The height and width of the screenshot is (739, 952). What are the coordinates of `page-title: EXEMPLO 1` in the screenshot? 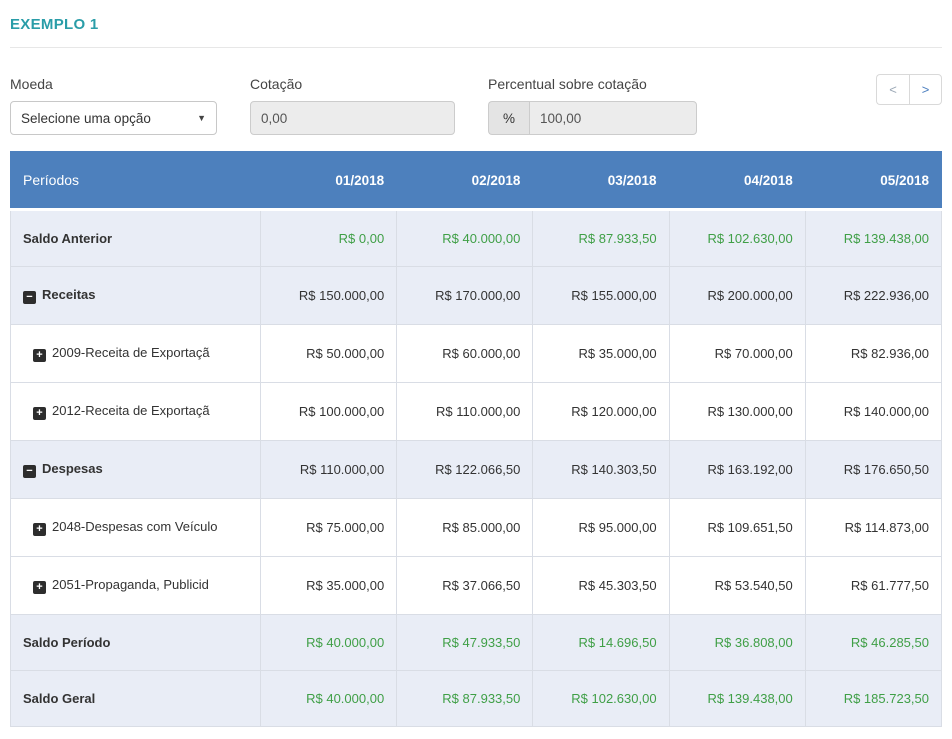 It's located at (54, 24).